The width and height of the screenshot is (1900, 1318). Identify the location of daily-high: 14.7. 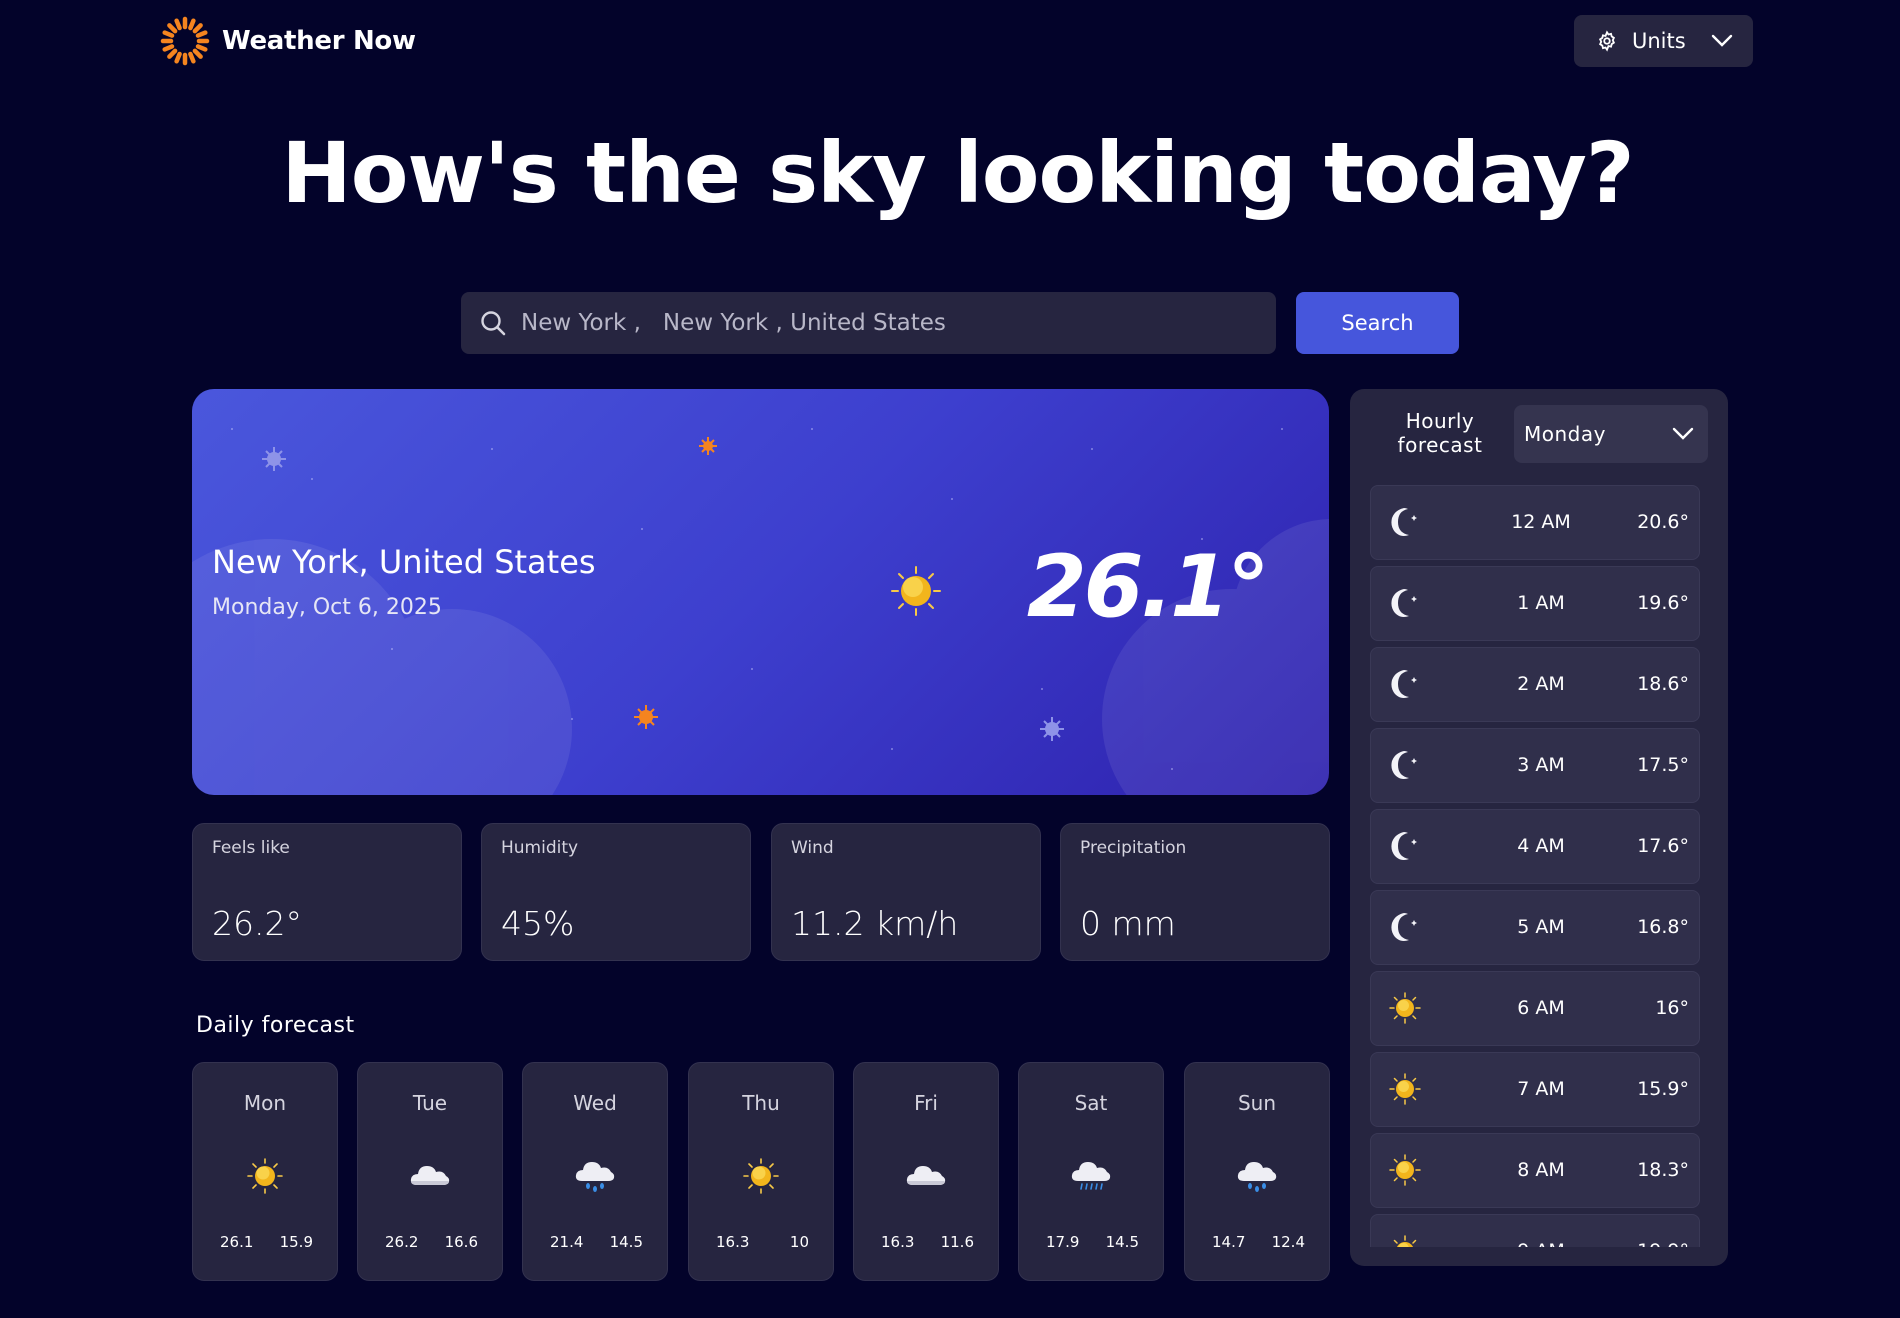
(1229, 1242).